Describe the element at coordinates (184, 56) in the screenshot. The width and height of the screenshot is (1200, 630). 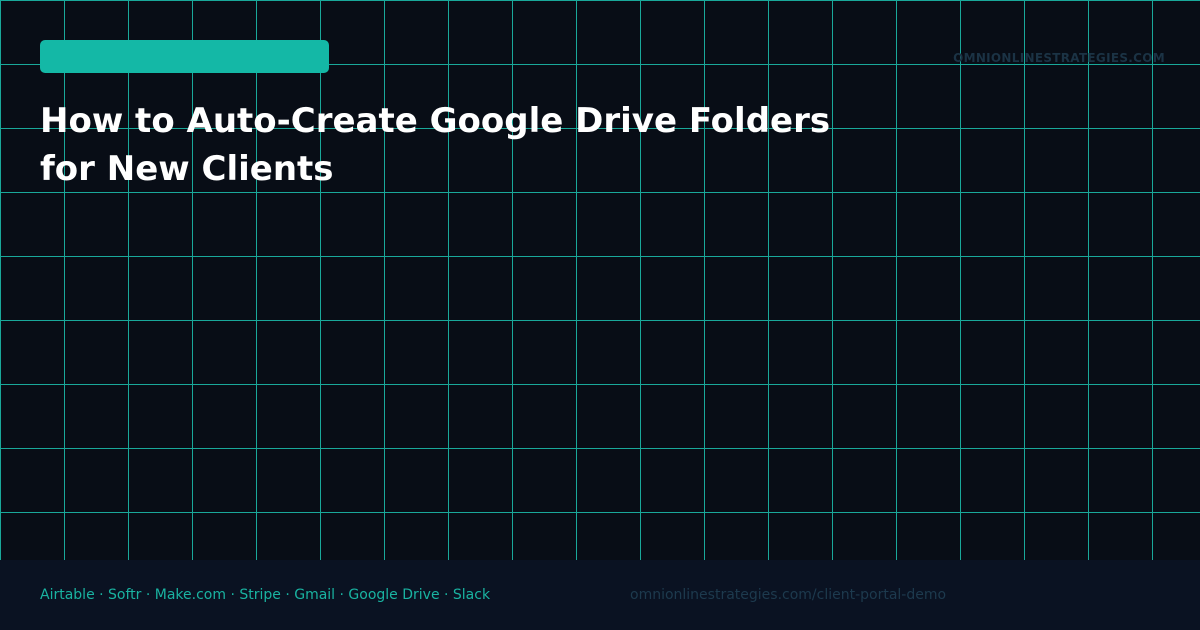
I see `category-badge` at that location.